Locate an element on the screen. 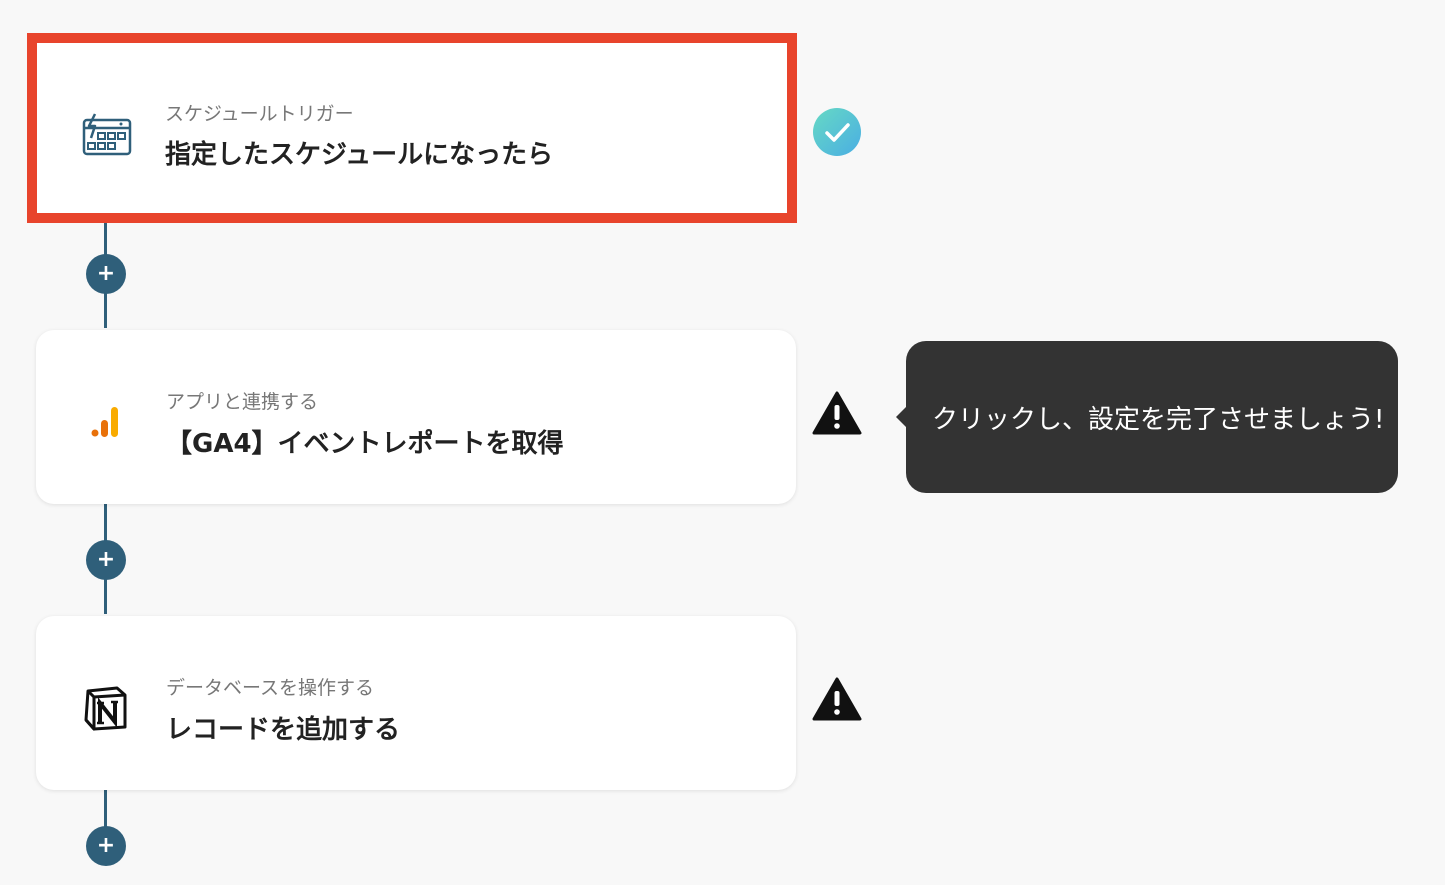 This screenshot has height=885, width=1445. step-type-label: データベースを操作する is located at coordinates (270, 688).